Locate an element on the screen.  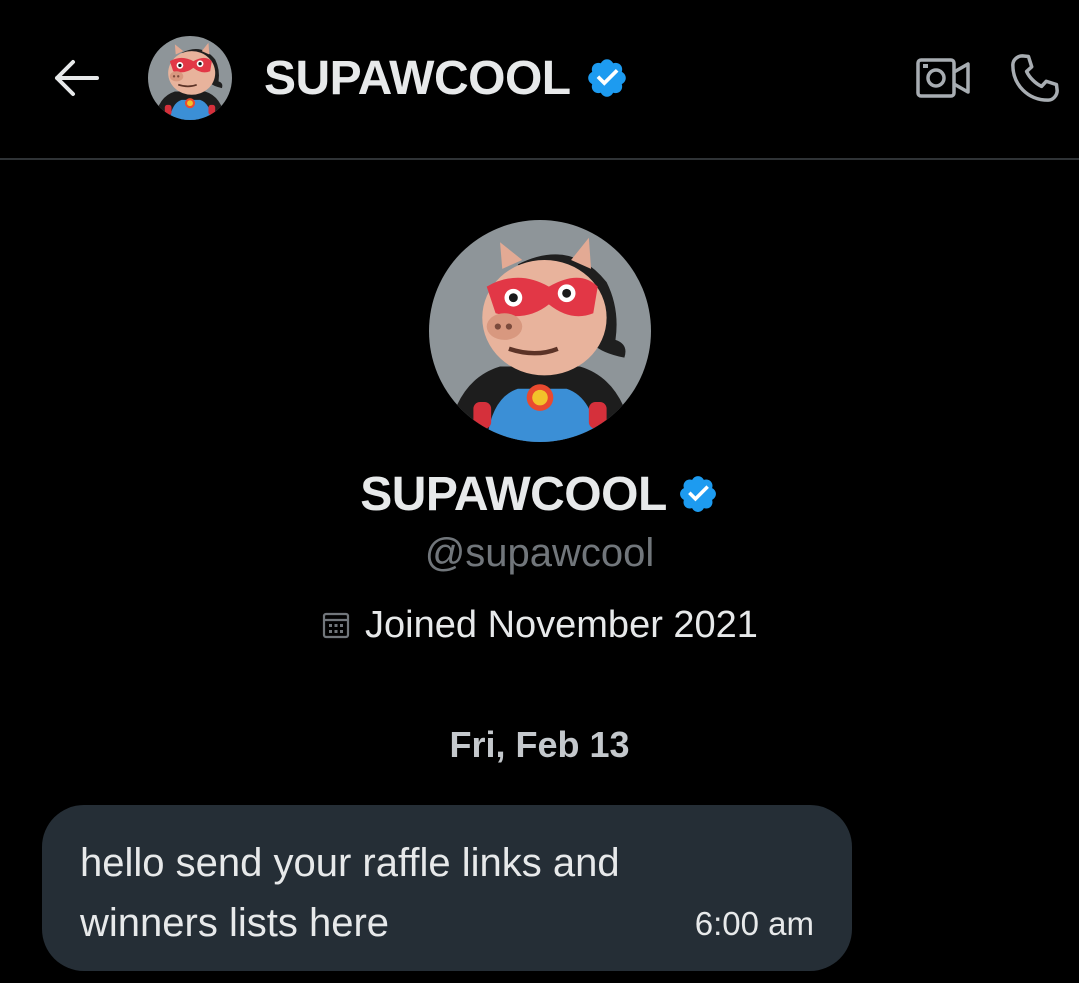
video-call-button is located at coordinates (943, 78).